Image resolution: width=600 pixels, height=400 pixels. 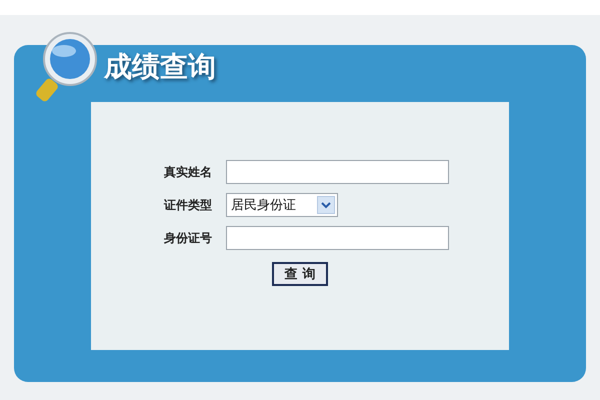 What do you see at coordinates (326, 205) in the screenshot?
I see `caret-icon` at bounding box center [326, 205].